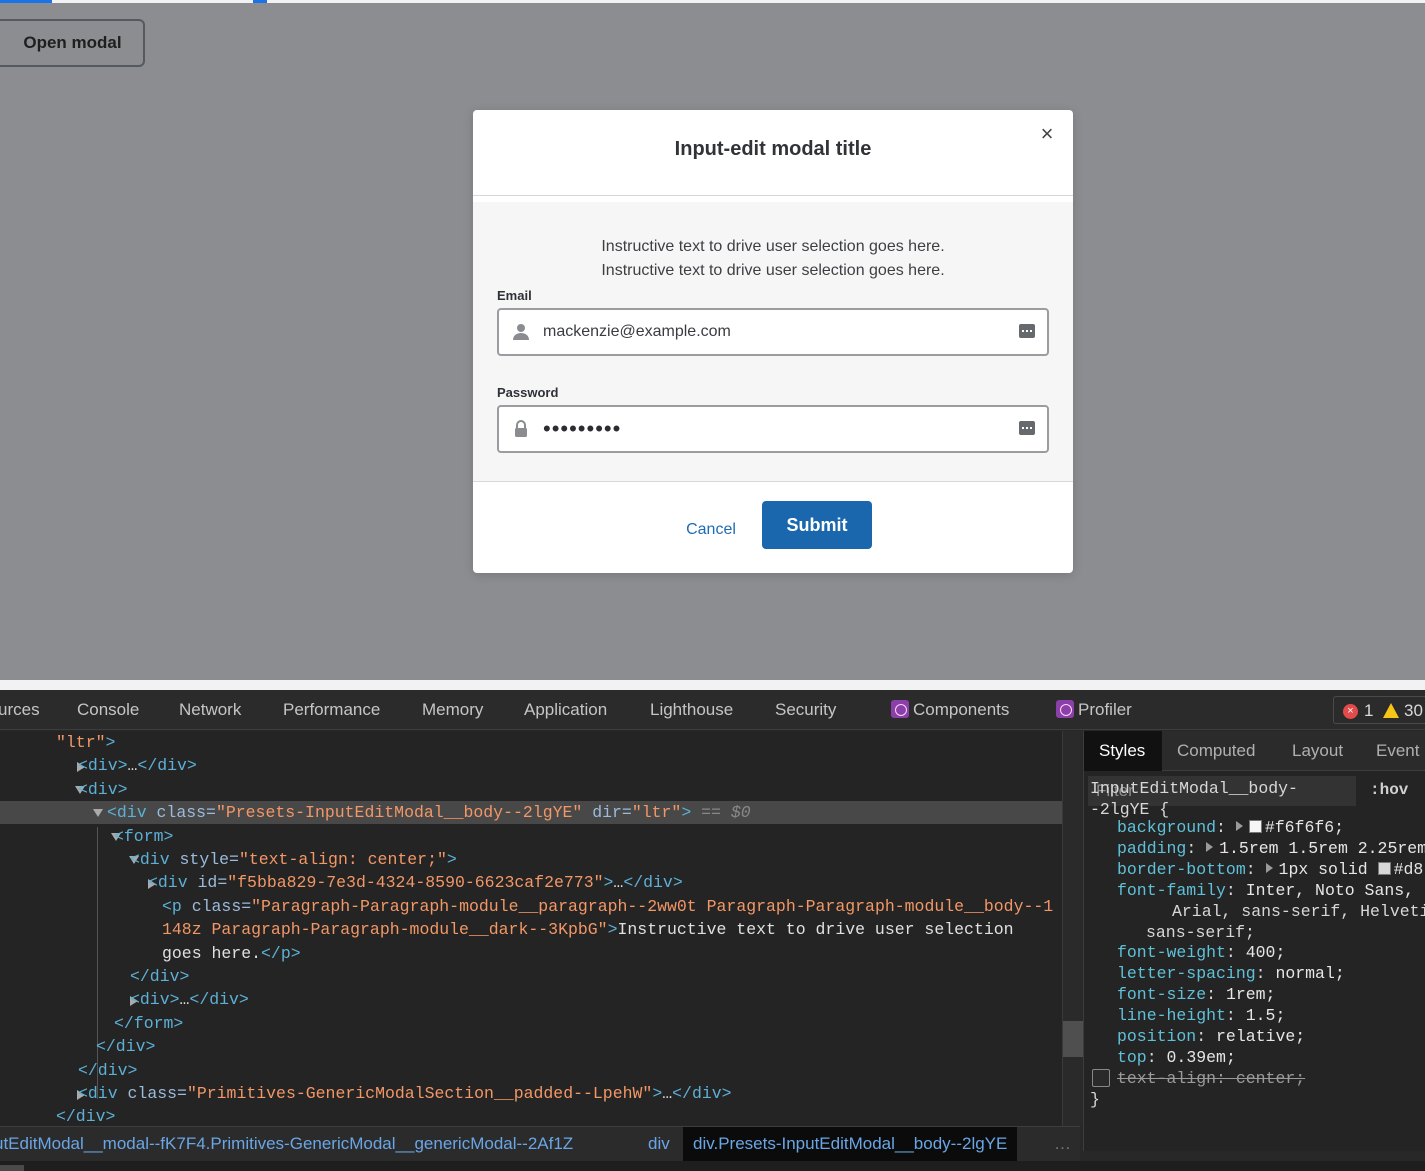 The image size is (1425, 1171). What do you see at coordinates (1216, 751) in the screenshot?
I see `tab-computed: Computed` at bounding box center [1216, 751].